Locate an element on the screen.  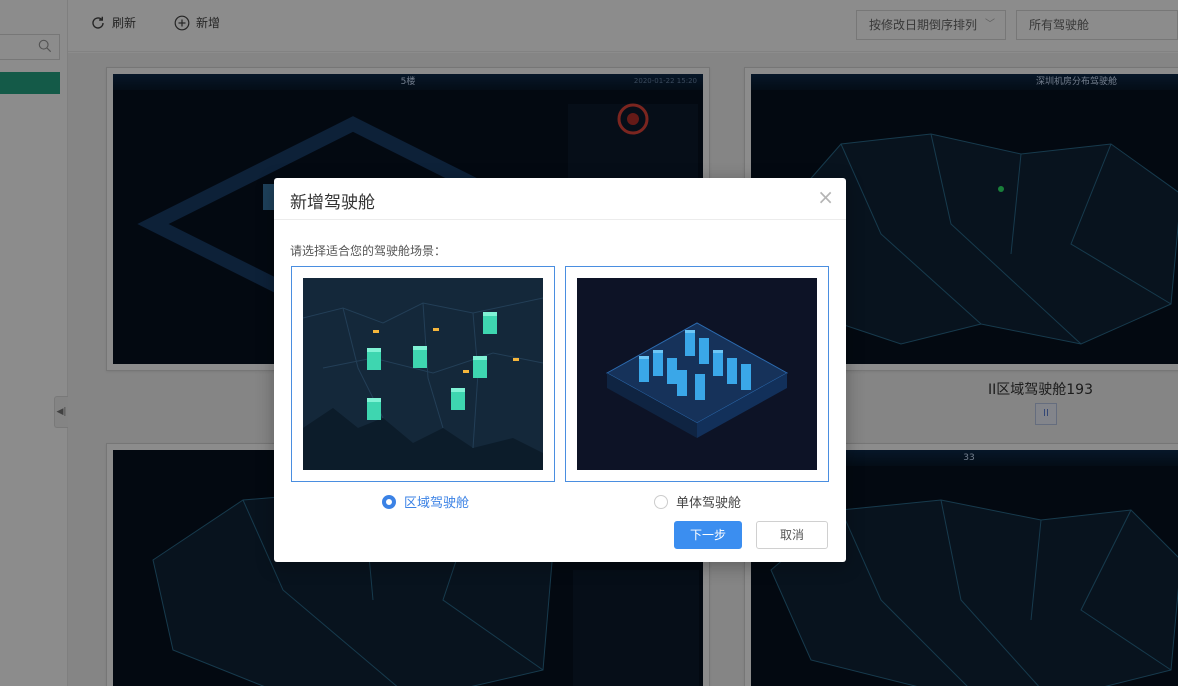
cancel-button: 取消 is located at coordinates (792, 535).